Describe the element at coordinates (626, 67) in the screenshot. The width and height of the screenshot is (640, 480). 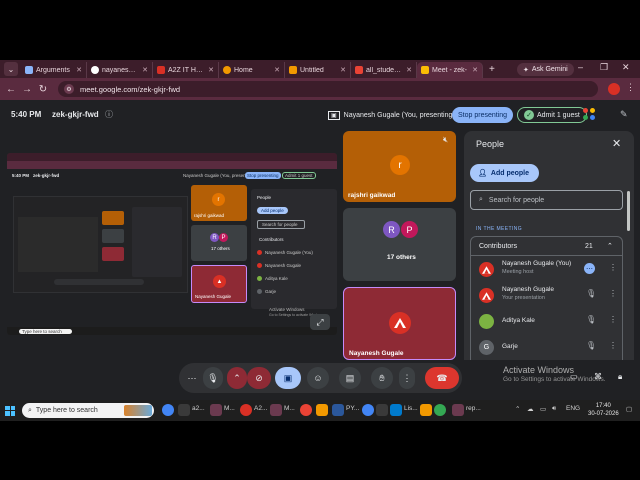
I see `window-close-icon: ✕` at that location.